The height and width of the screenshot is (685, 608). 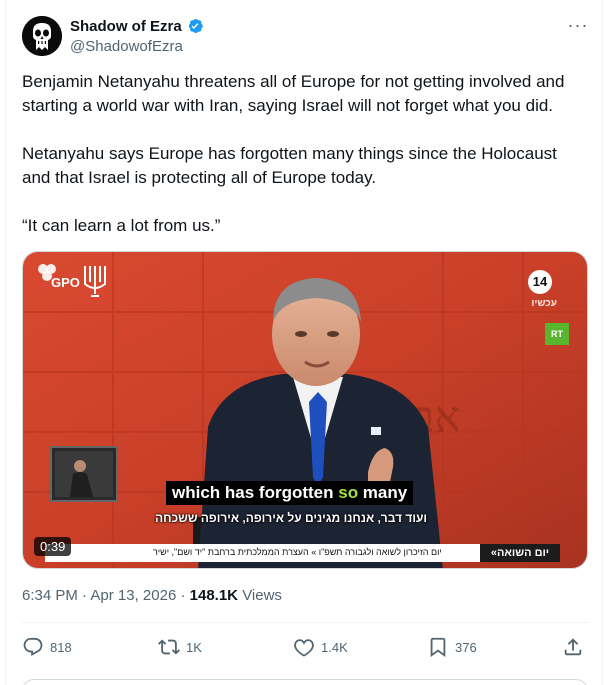 What do you see at coordinates (262, 595) in the screenshot?
I see `views-label: Views` at bounding box center [262, 595].